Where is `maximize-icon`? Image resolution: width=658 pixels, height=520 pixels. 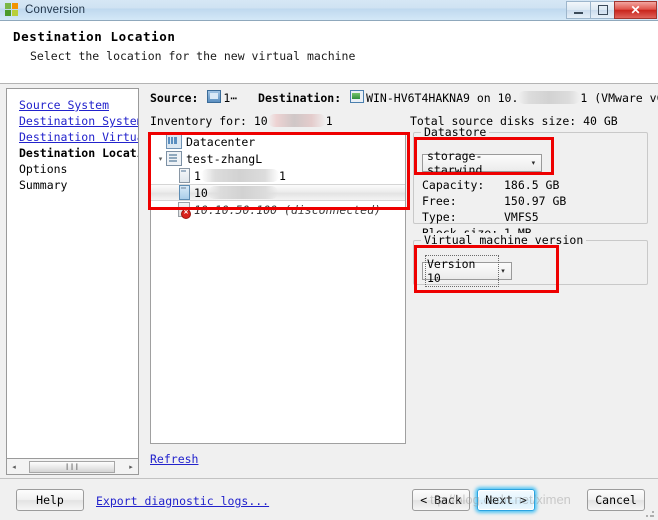 maximize-icon is located at coordinates (602, 10).